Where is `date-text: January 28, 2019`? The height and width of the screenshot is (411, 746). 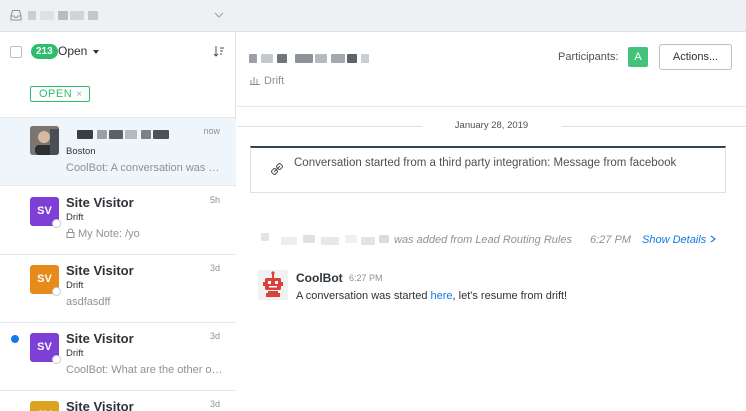
date-text: January 28, 2019 is located at coordinates (491, 125).